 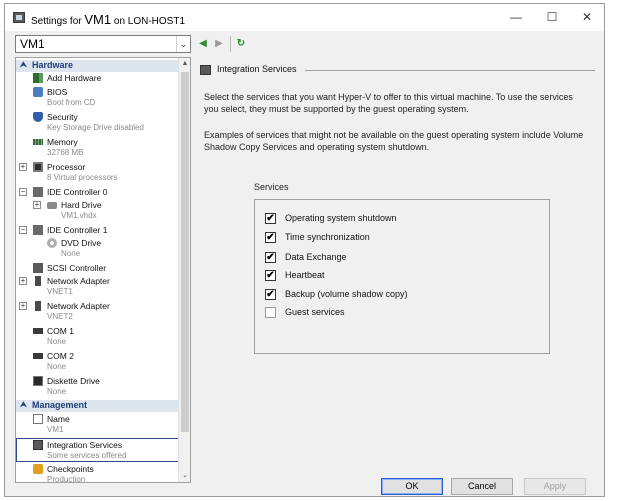 What do you see at coordinates (341, 218) in the screenshot?
I see `service-label: Operating system shutdown` at bounding box center [341, 218].